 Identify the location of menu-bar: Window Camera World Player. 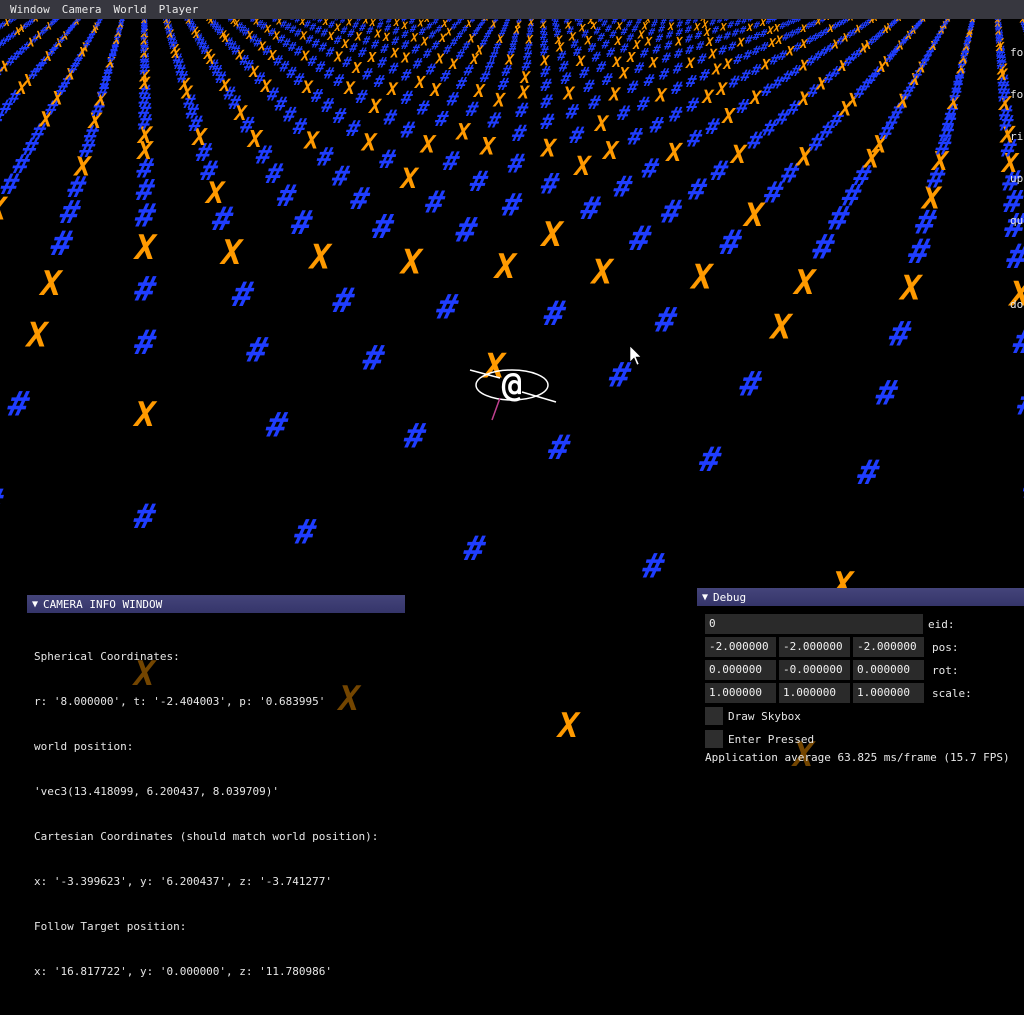
(512, 9).